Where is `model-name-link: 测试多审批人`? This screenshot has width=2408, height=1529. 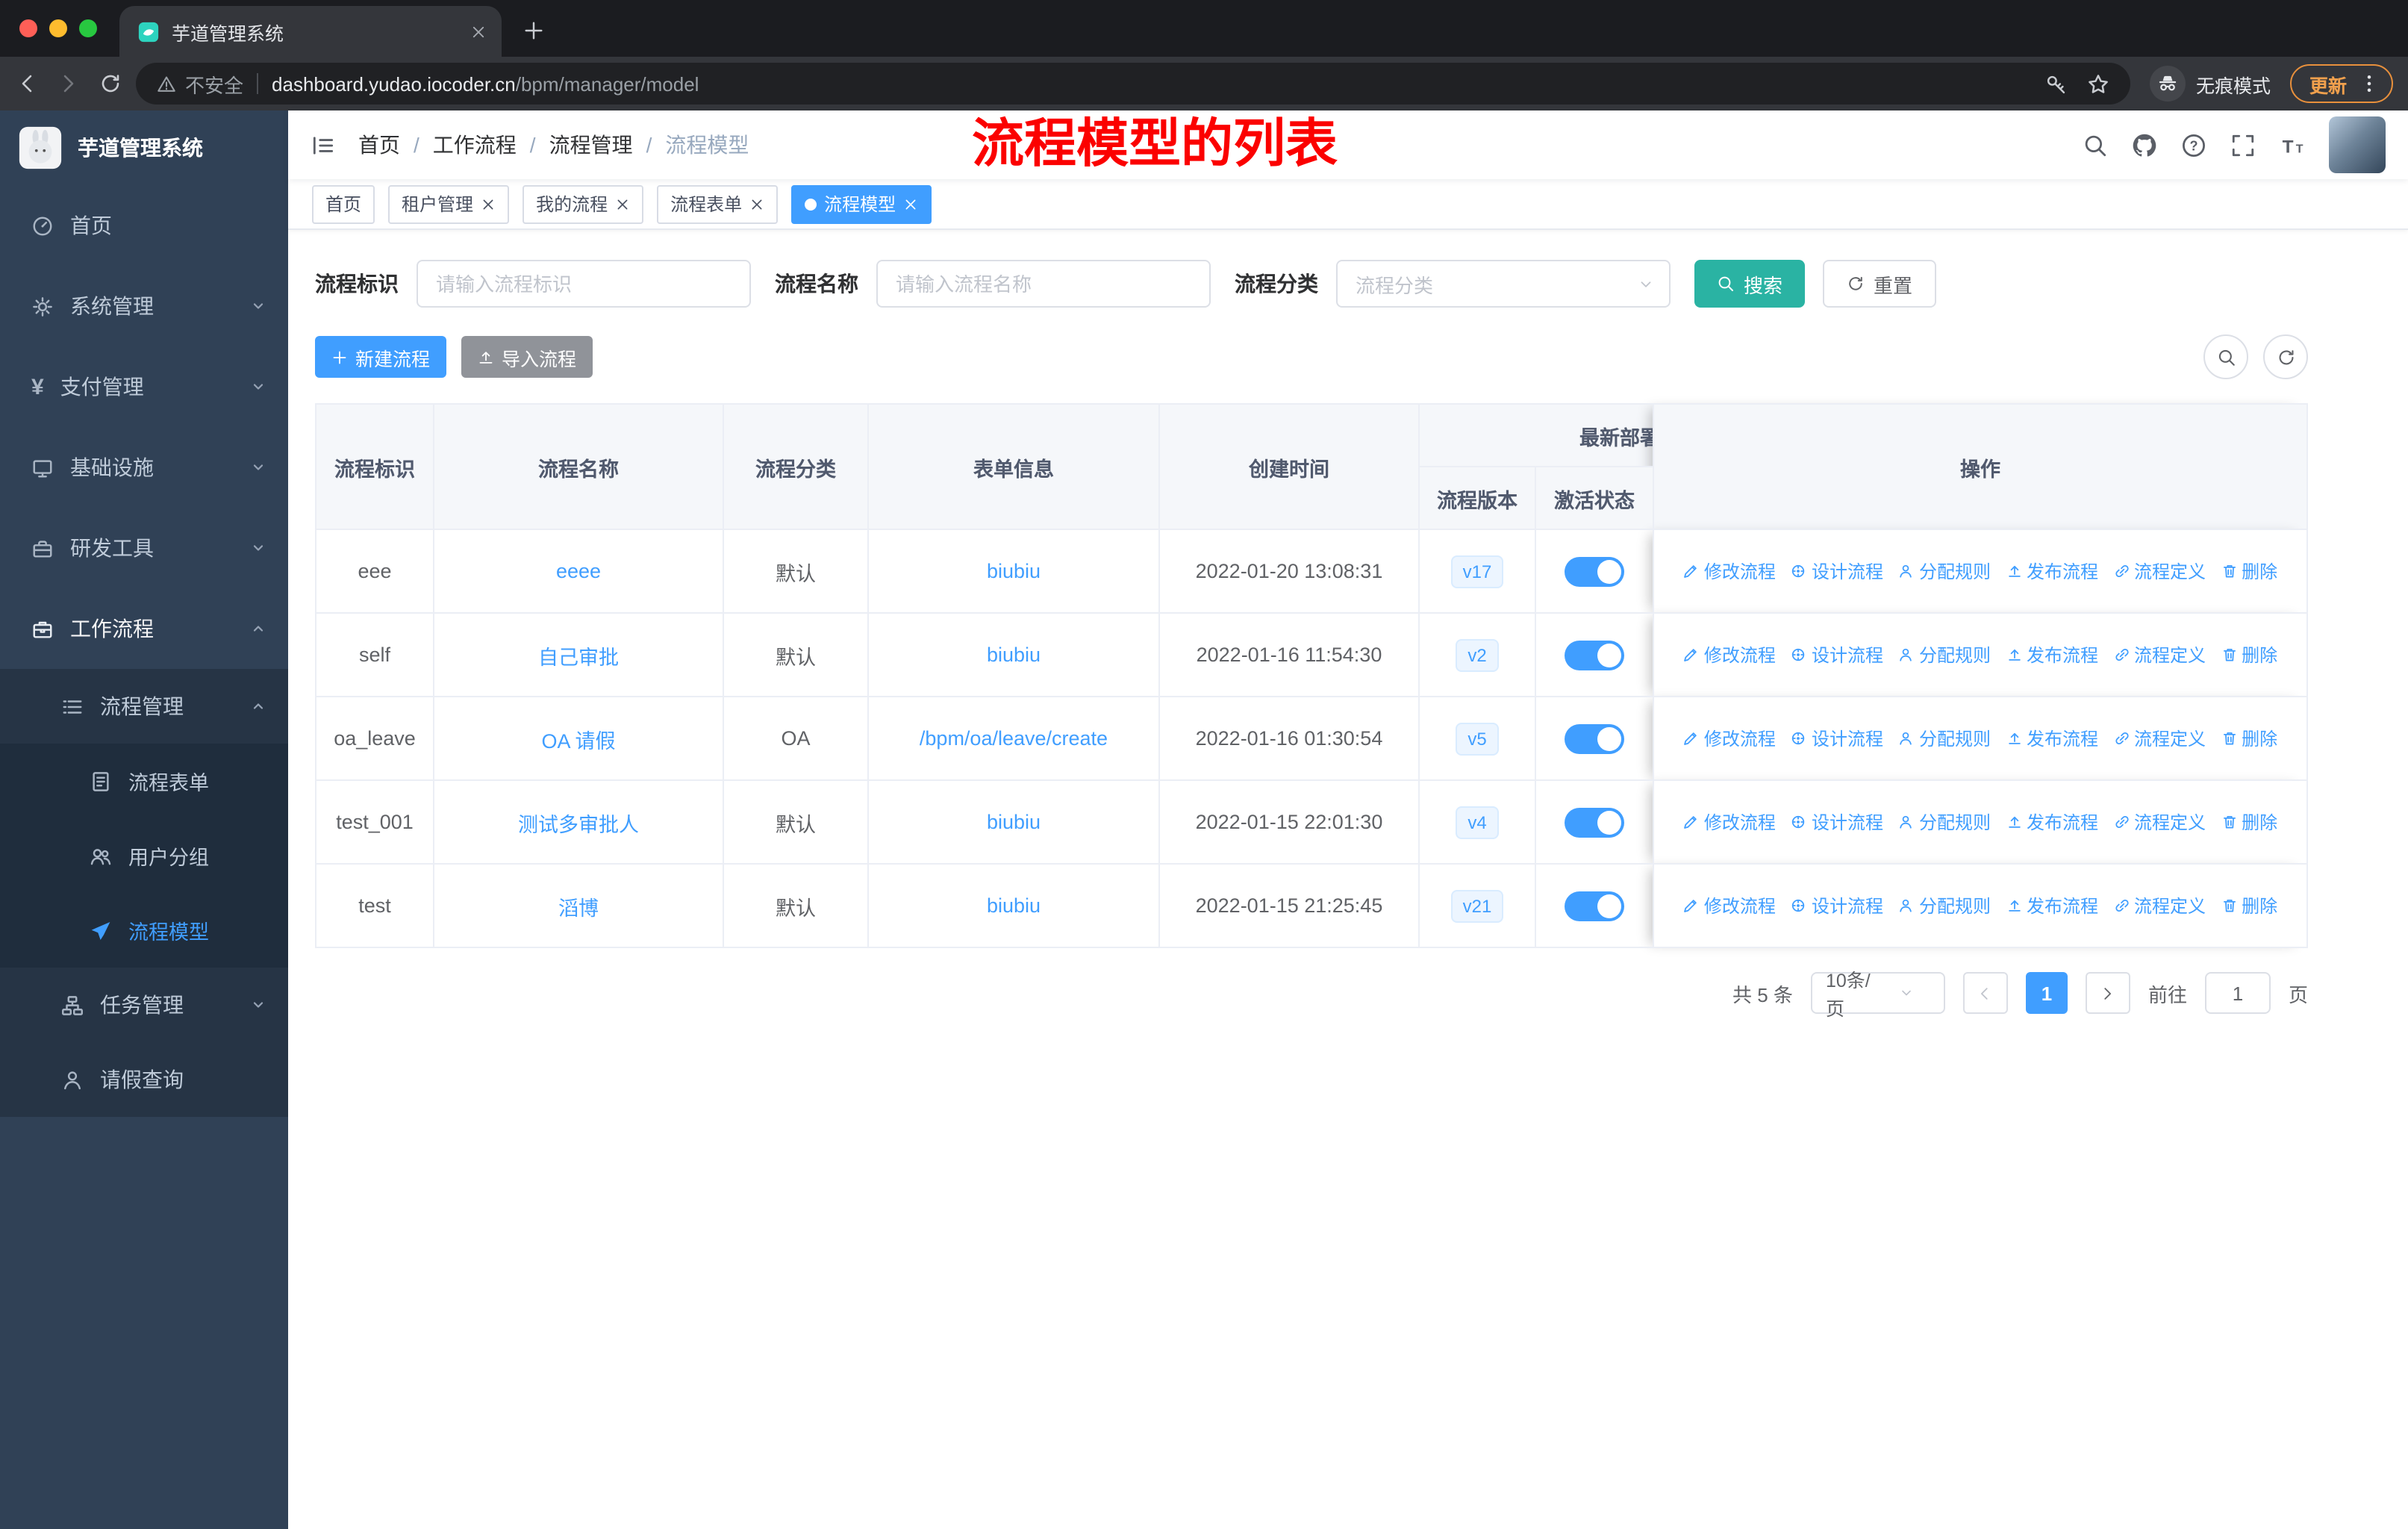 model-name-link: 测试多审批人 is located at coordinates (578, 824).